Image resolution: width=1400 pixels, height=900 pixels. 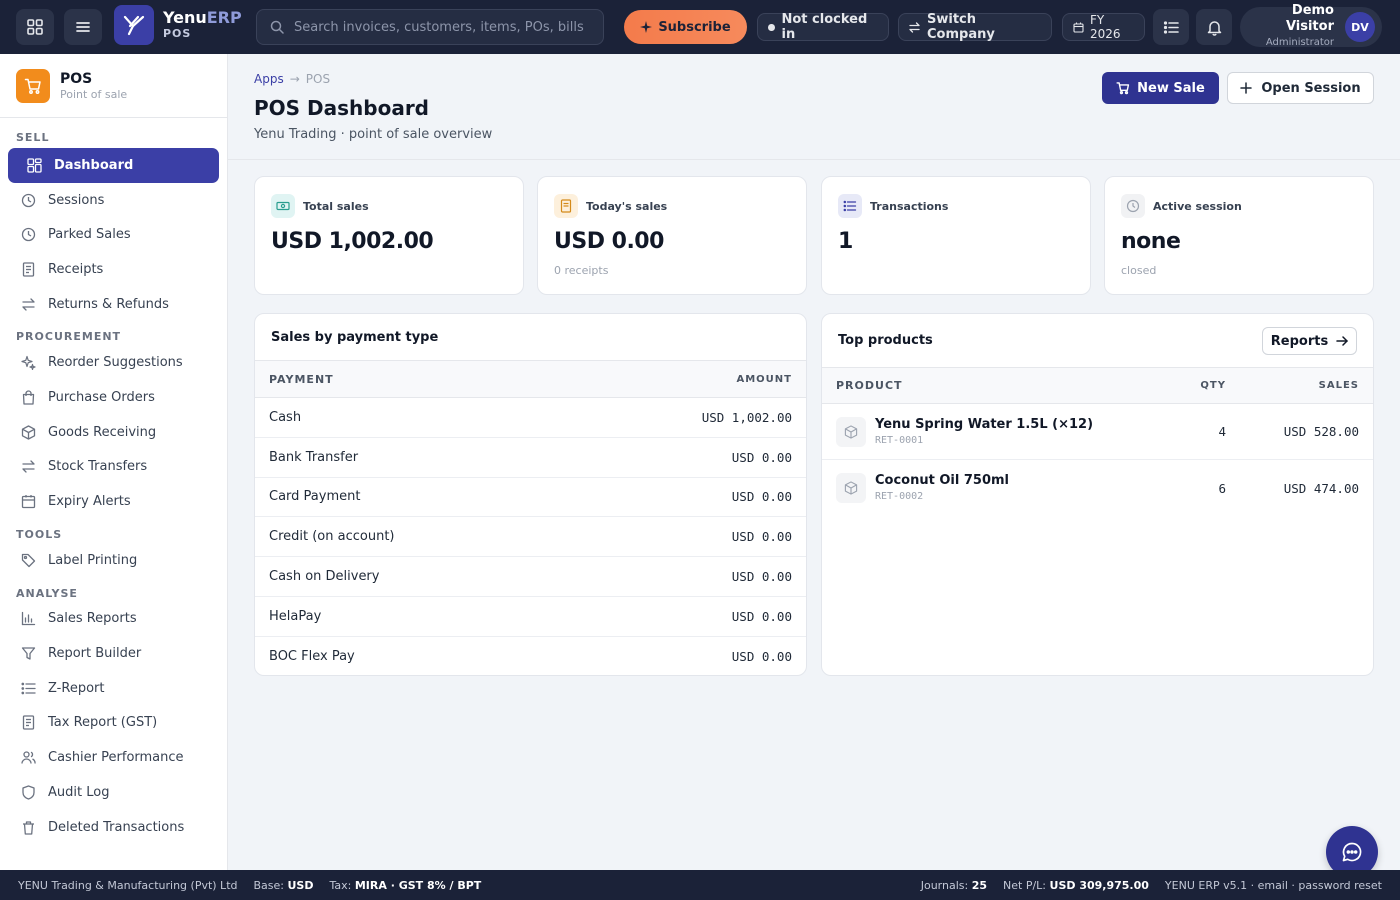 What do you see at coordinates (269, 79) in the screenshot?
I see `breadcrumb-apps-link: Apps` at bounding box center [269, 79].